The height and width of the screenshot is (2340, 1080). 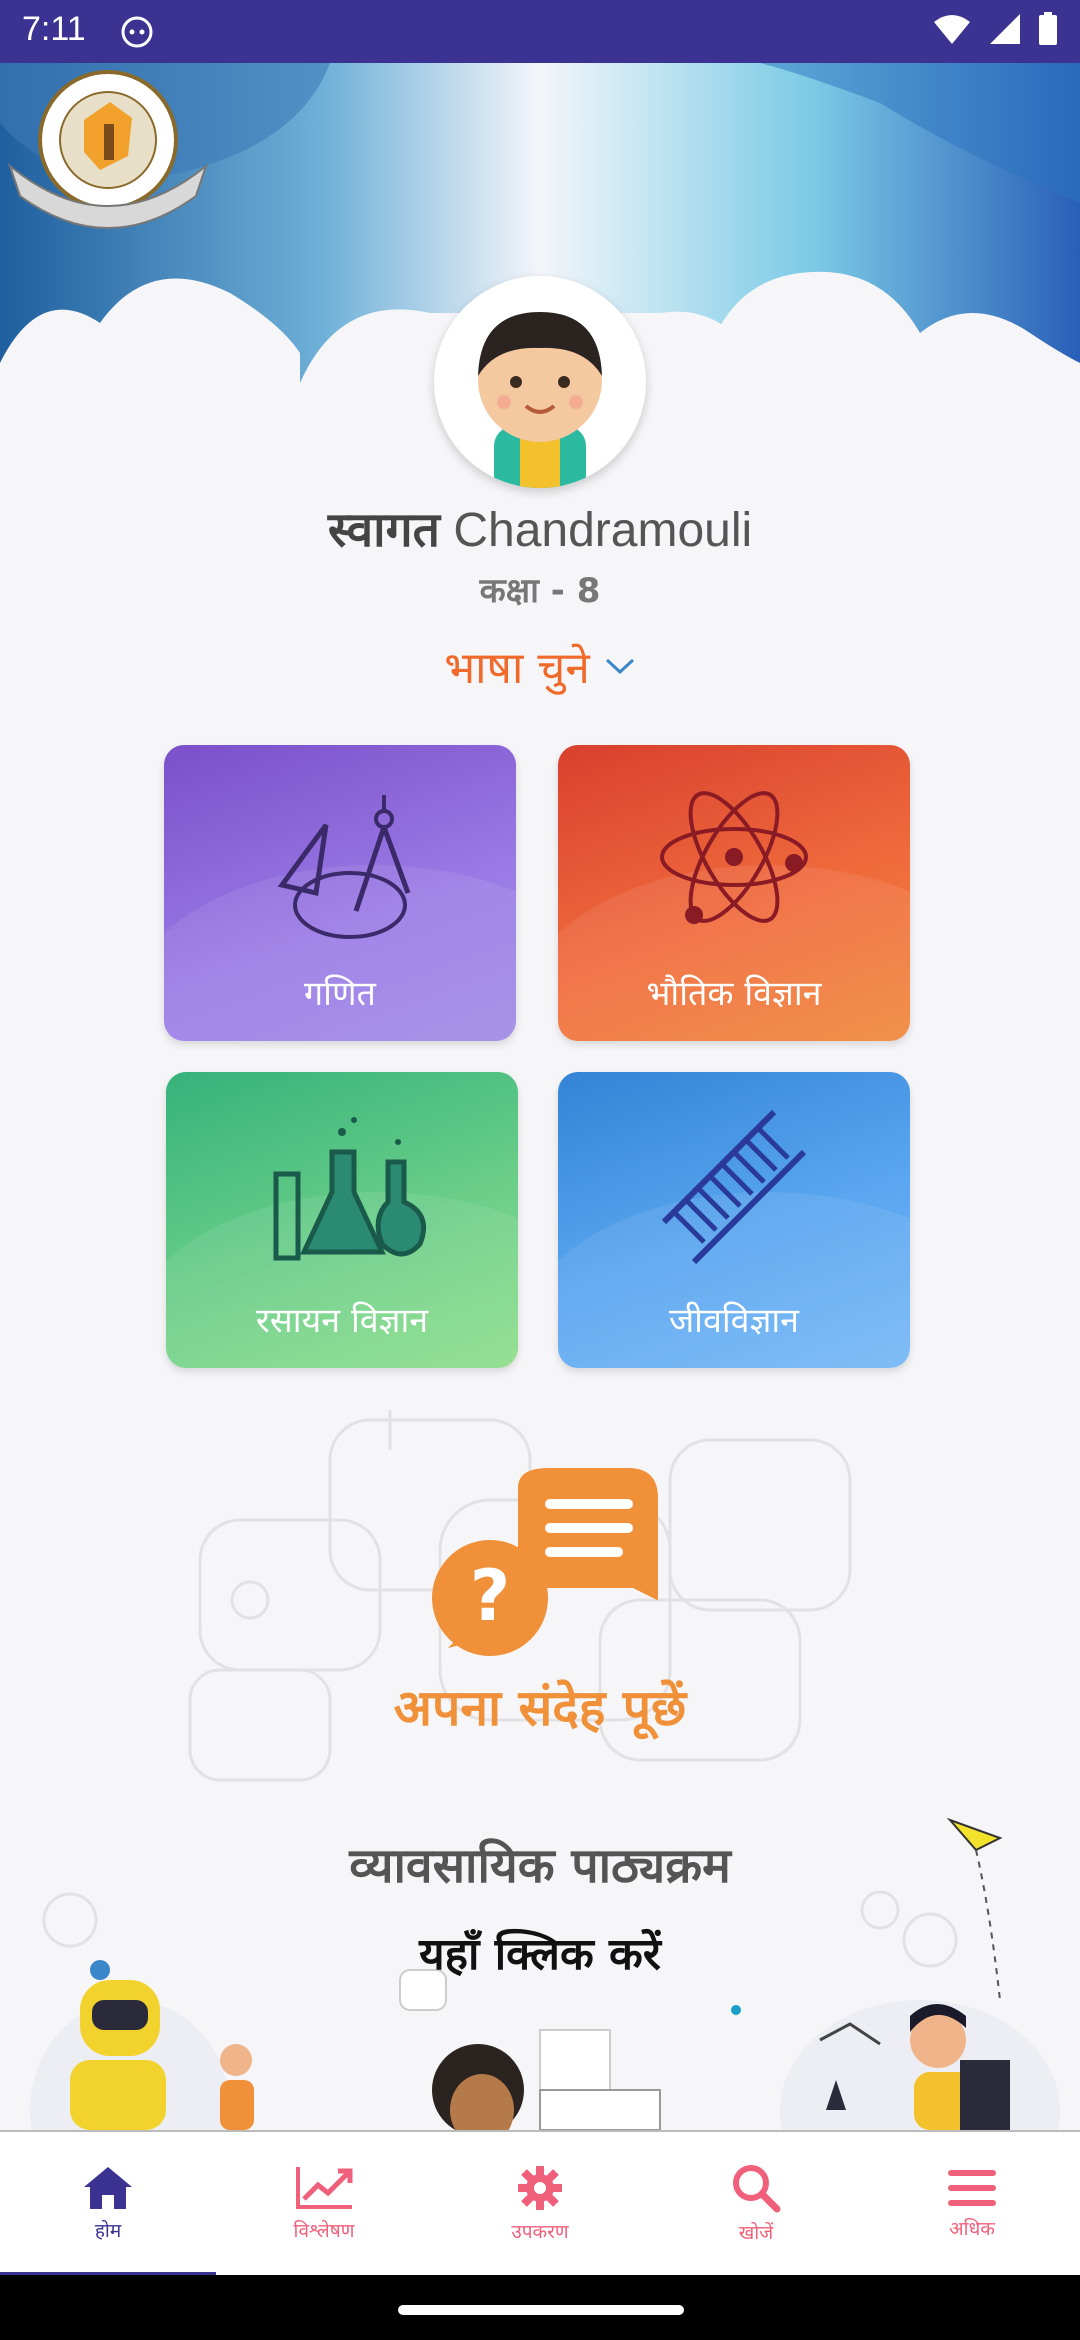 What do you see at coordinates (603, 530) in the screenshot?
I see `user-name: Chandramouli` at bounding box center [603, 530].